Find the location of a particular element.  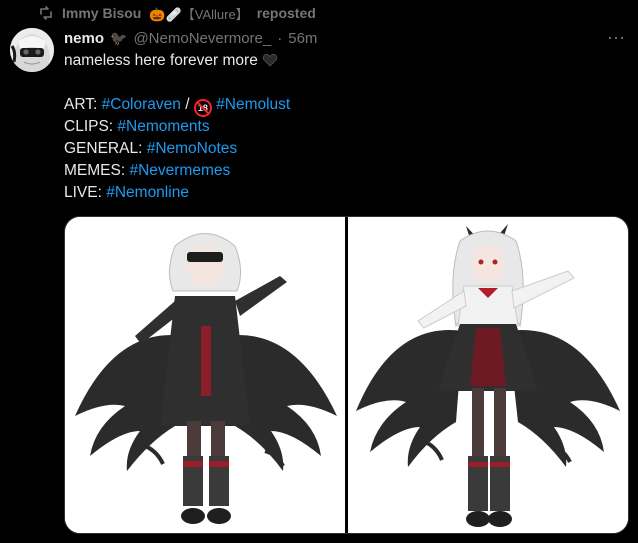

more-icon: ··· is located at coordinates (616, 37).